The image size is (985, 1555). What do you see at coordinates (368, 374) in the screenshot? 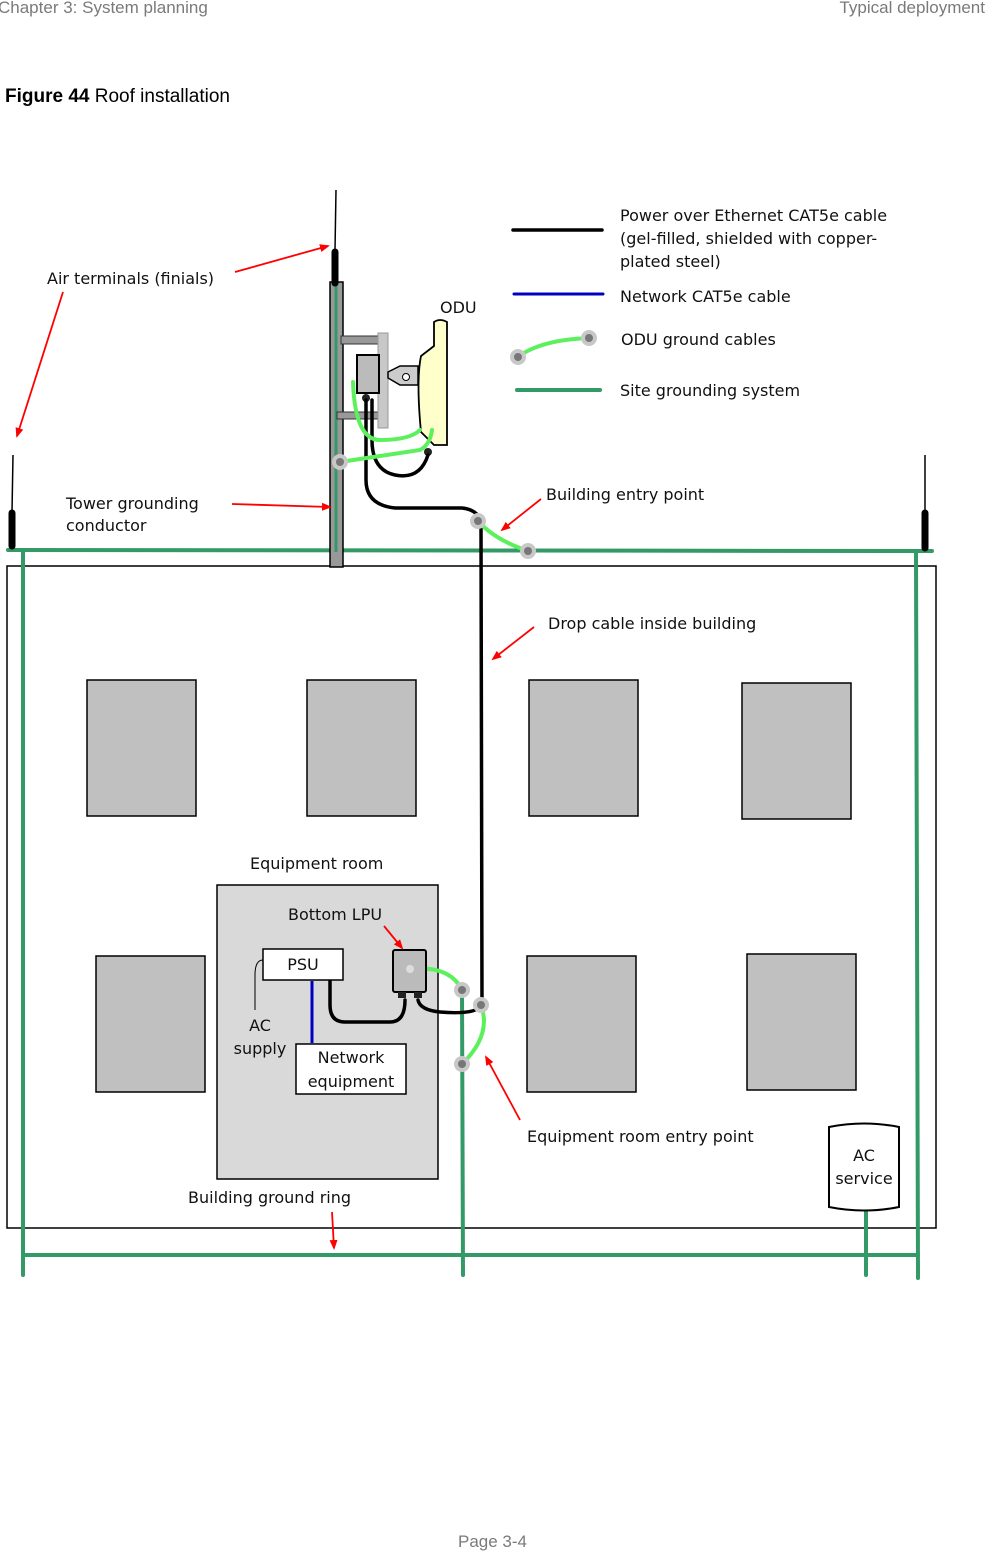
I see `top-lpu` at bounding box center [368, 374].